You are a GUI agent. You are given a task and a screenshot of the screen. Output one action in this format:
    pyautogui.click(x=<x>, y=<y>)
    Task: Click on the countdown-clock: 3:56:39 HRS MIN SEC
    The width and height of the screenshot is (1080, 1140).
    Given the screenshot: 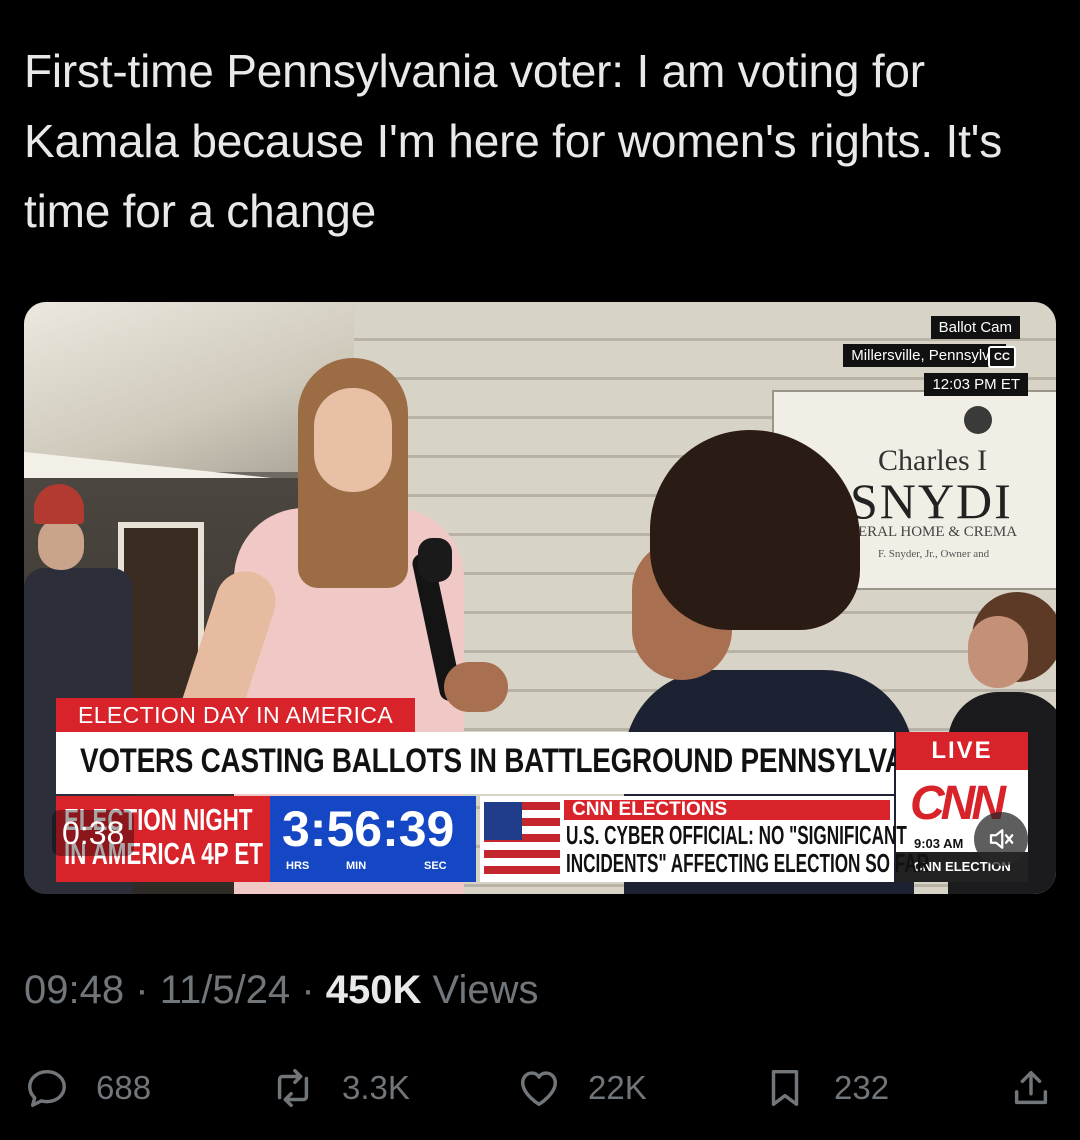 What is the action you would take?
    pyautogui.click(x=373, y=839)
    